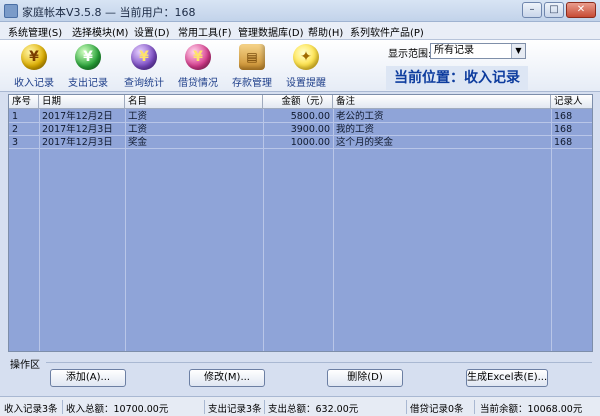  I want to click on reminder-settings-button: ✦ 设置提醒, so click(306, 66).